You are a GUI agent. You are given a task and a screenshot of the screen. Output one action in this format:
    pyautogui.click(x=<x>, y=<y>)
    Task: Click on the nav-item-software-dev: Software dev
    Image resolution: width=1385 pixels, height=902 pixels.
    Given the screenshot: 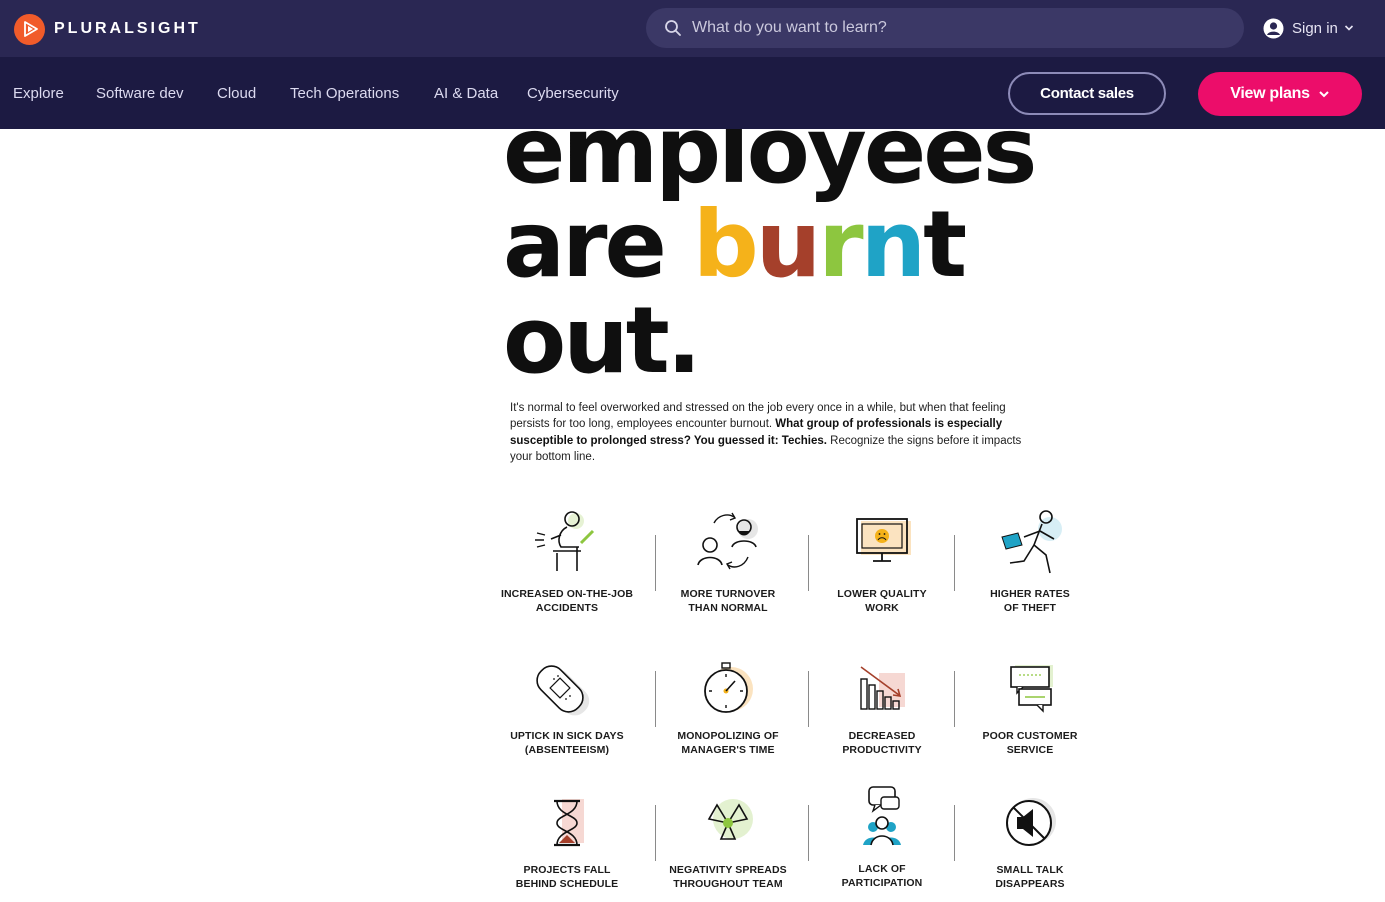 What is the action you would take?
    pyautogui.click(x=140, y=93)
    